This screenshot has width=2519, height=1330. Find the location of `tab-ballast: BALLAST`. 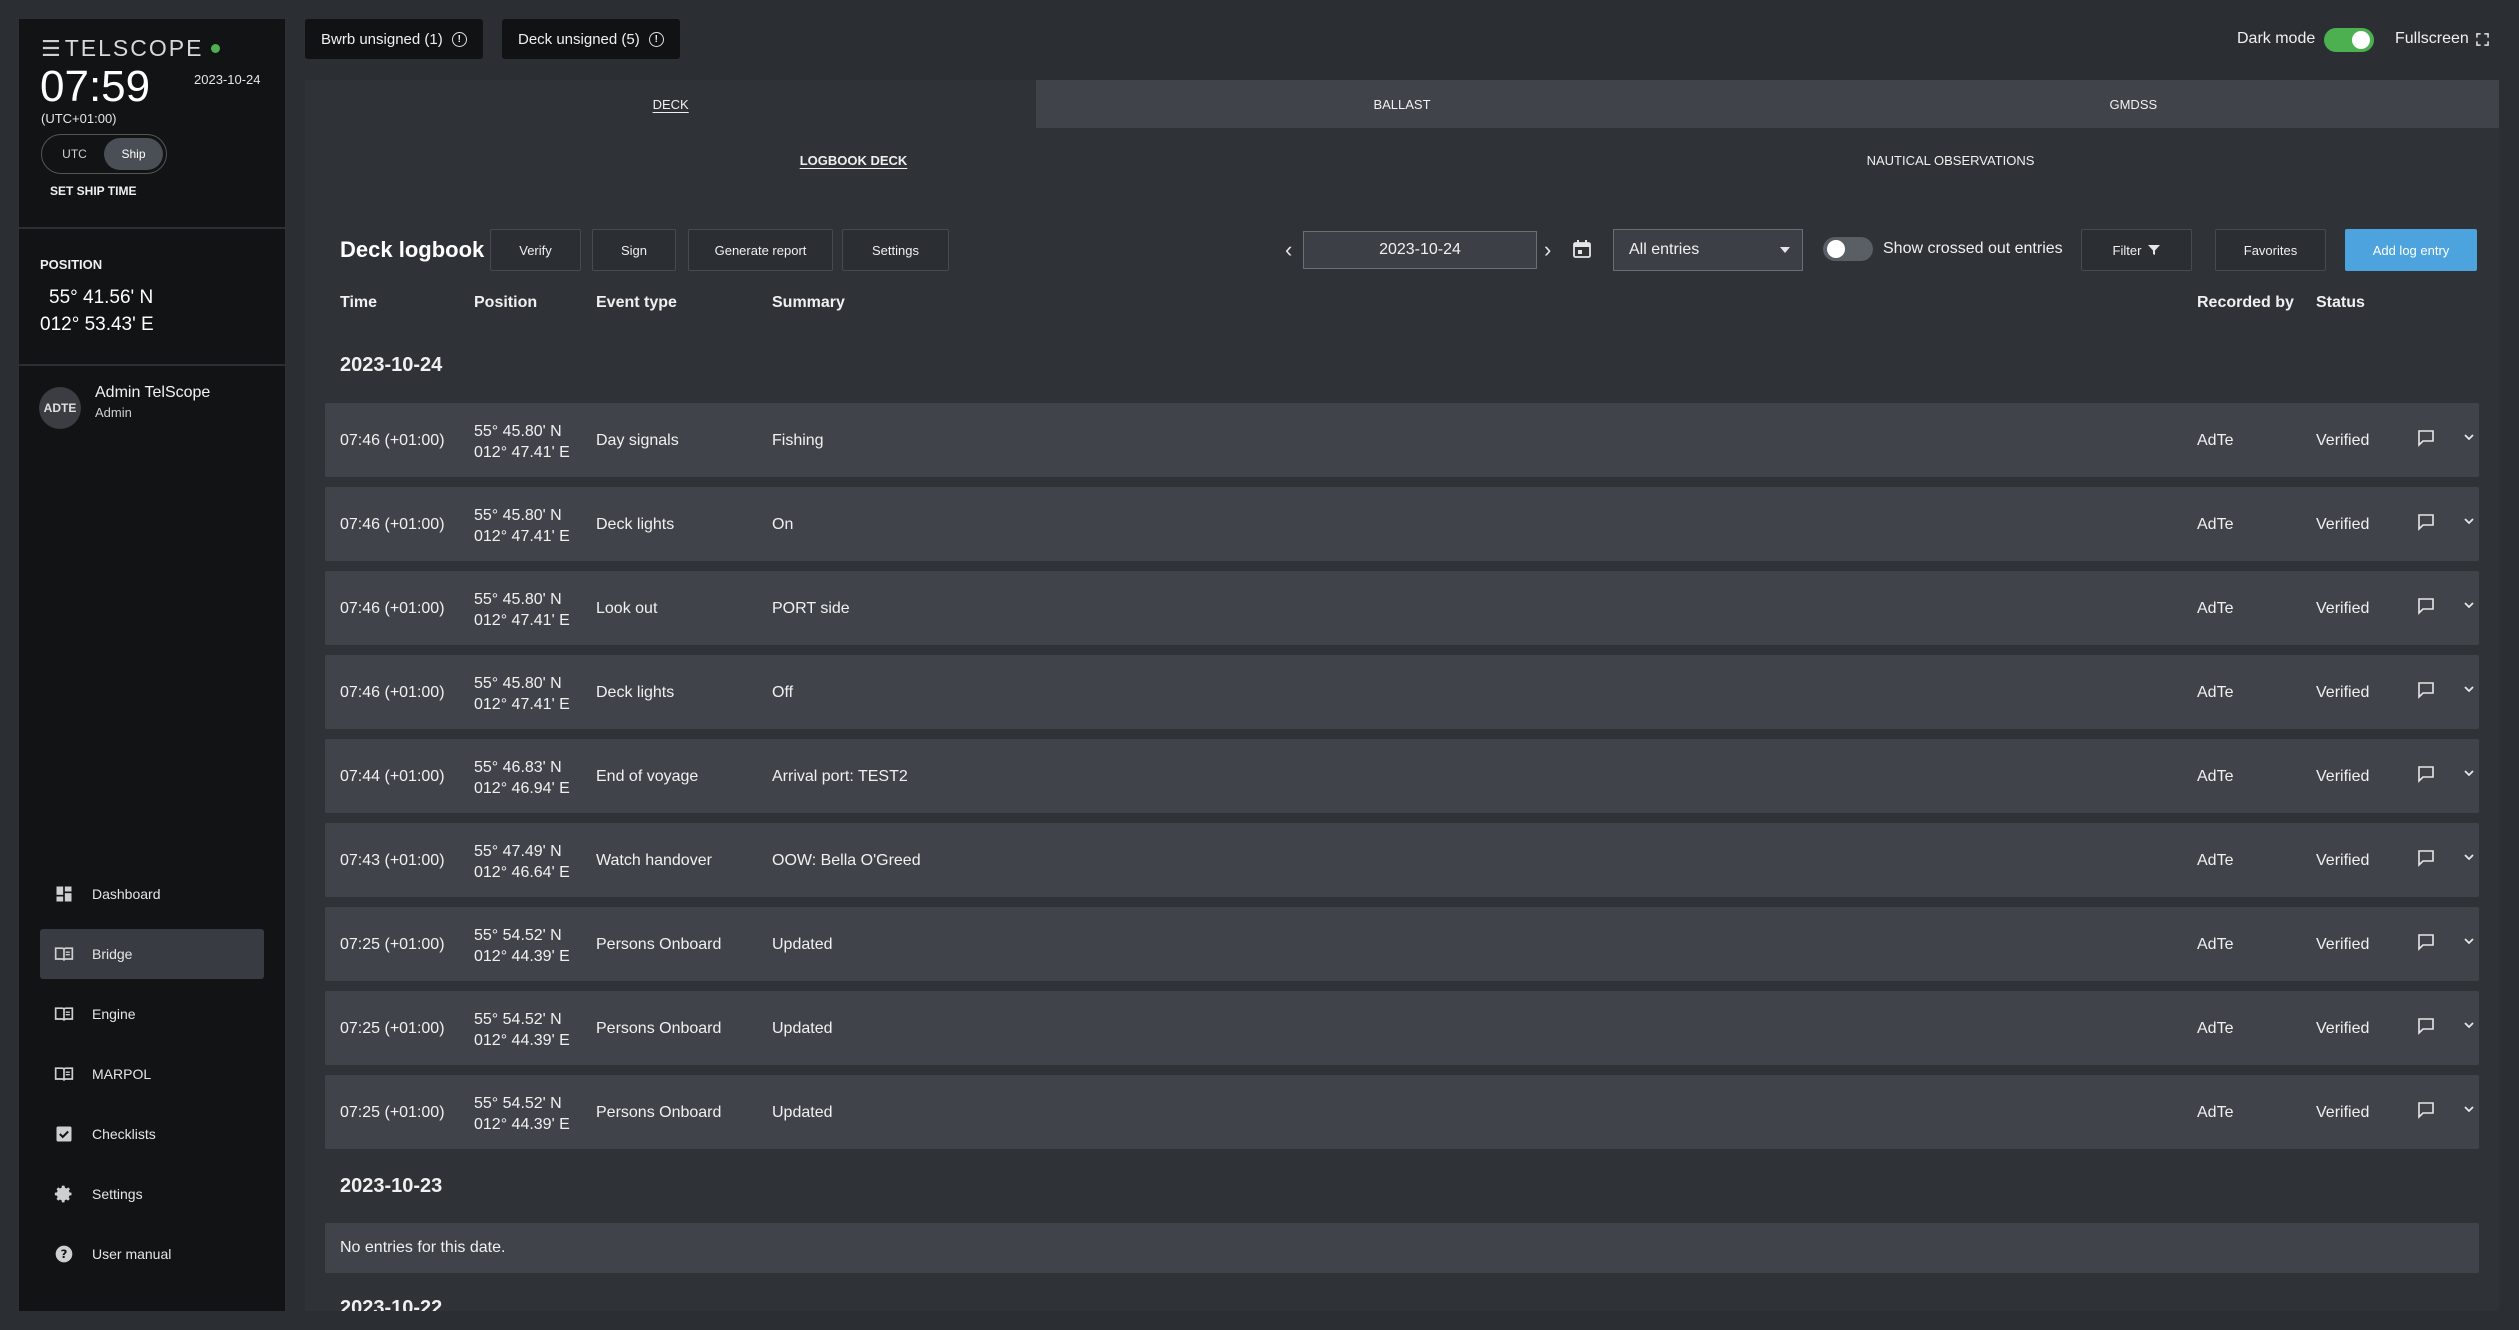

tab-ballast: BALLAST is located at coordinates (1402, 104).